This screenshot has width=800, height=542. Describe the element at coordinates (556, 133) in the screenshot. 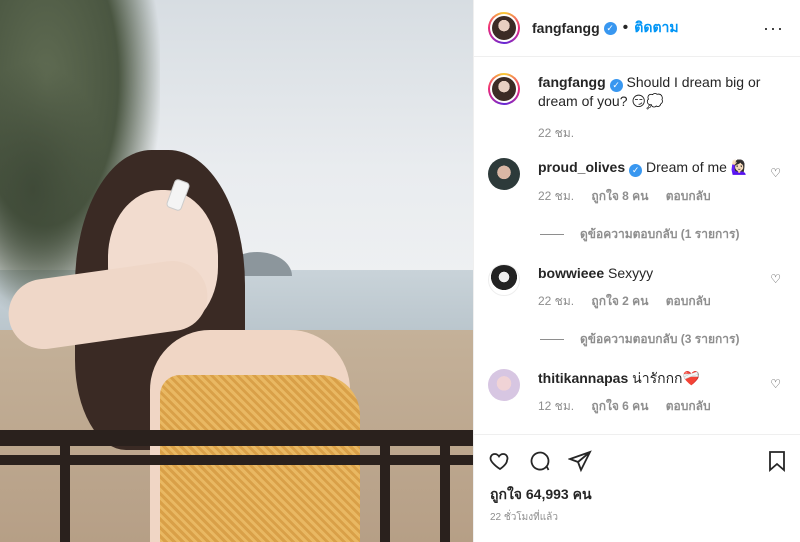

I see `caption-time: 22 ชม.` at that location.